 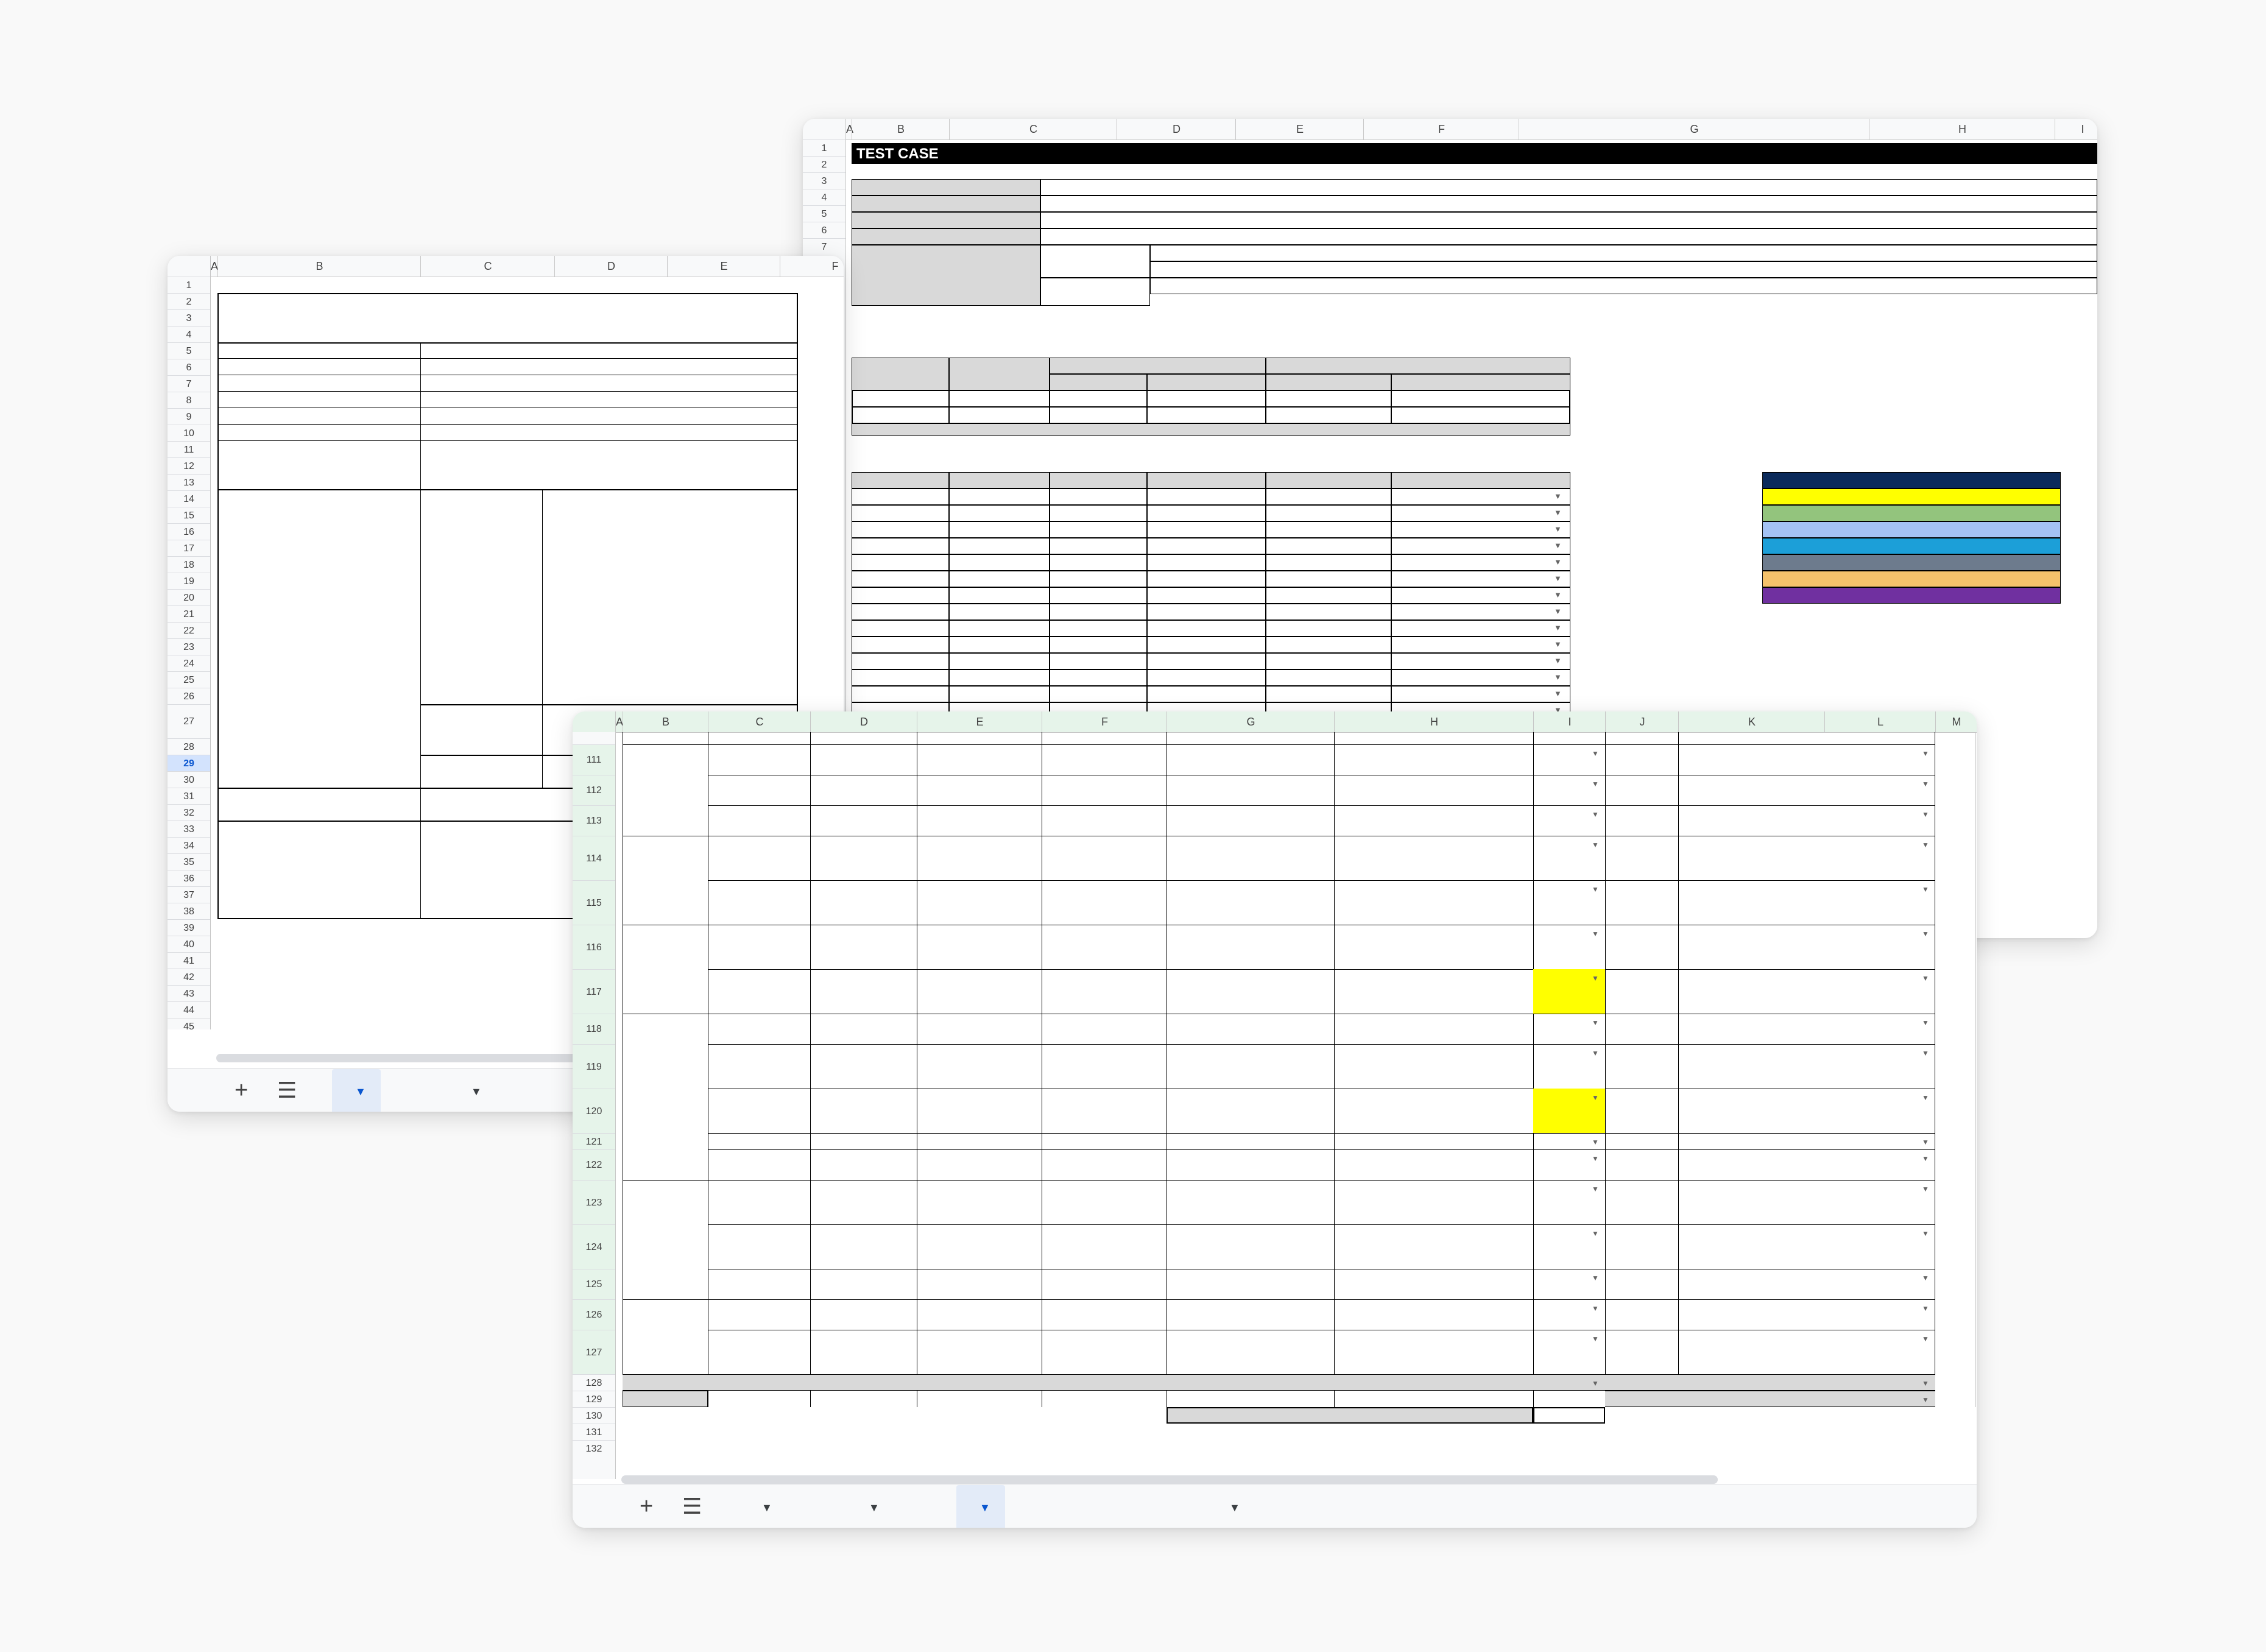 What do you see at coordinates (189, 417) in the screenshot?
I see `row-header-9: 9` at bounding box center [189, 417].